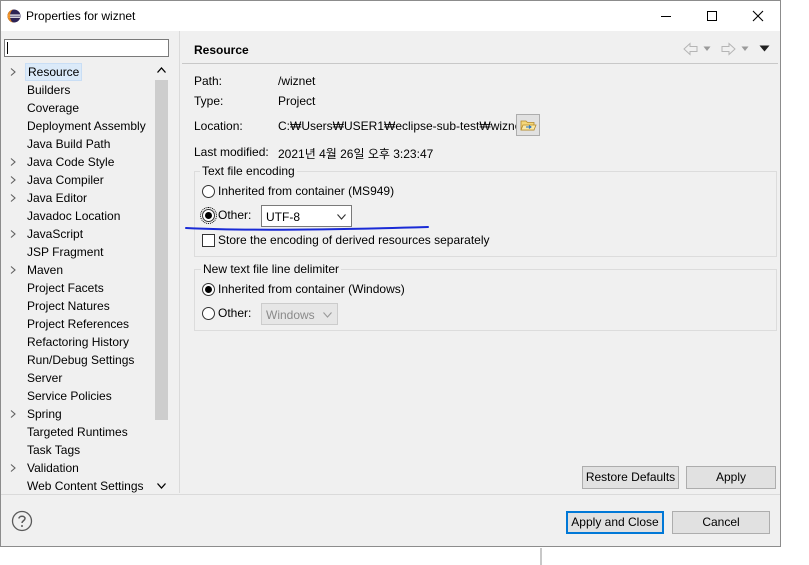  I want to click on tree-item-label: Java Editor, so click(57, 198).